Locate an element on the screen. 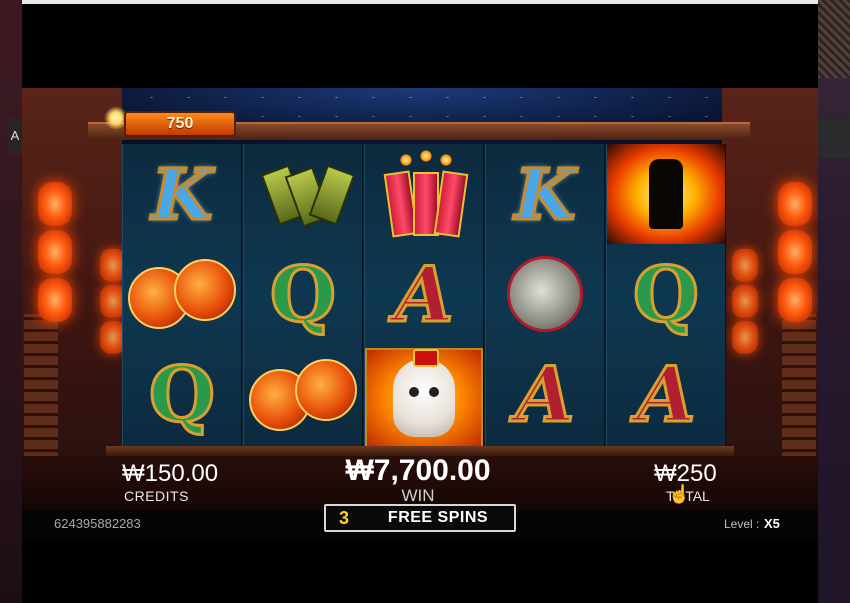 This screenshot has height=603, width=850. reel-4: K A is located at coordinates (545, 295).